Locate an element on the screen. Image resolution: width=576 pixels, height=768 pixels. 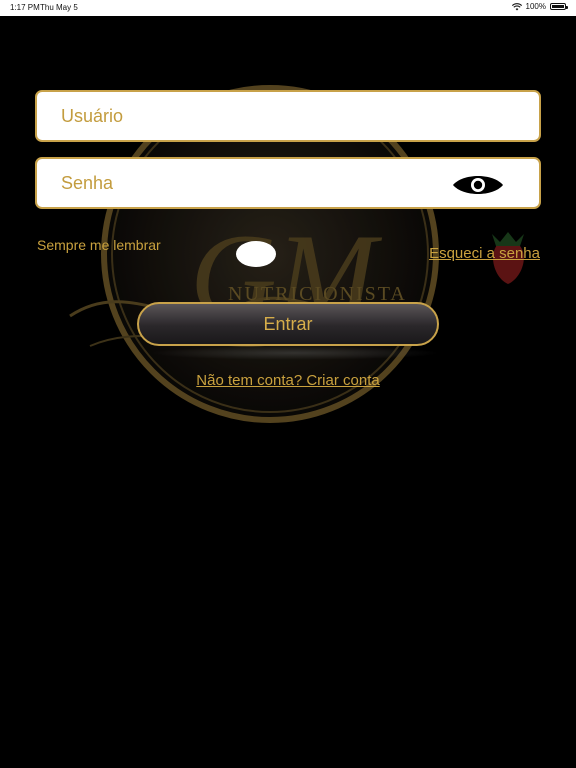
remember-me-label: Sempre me lembrar is located at coordinates (99, 245).